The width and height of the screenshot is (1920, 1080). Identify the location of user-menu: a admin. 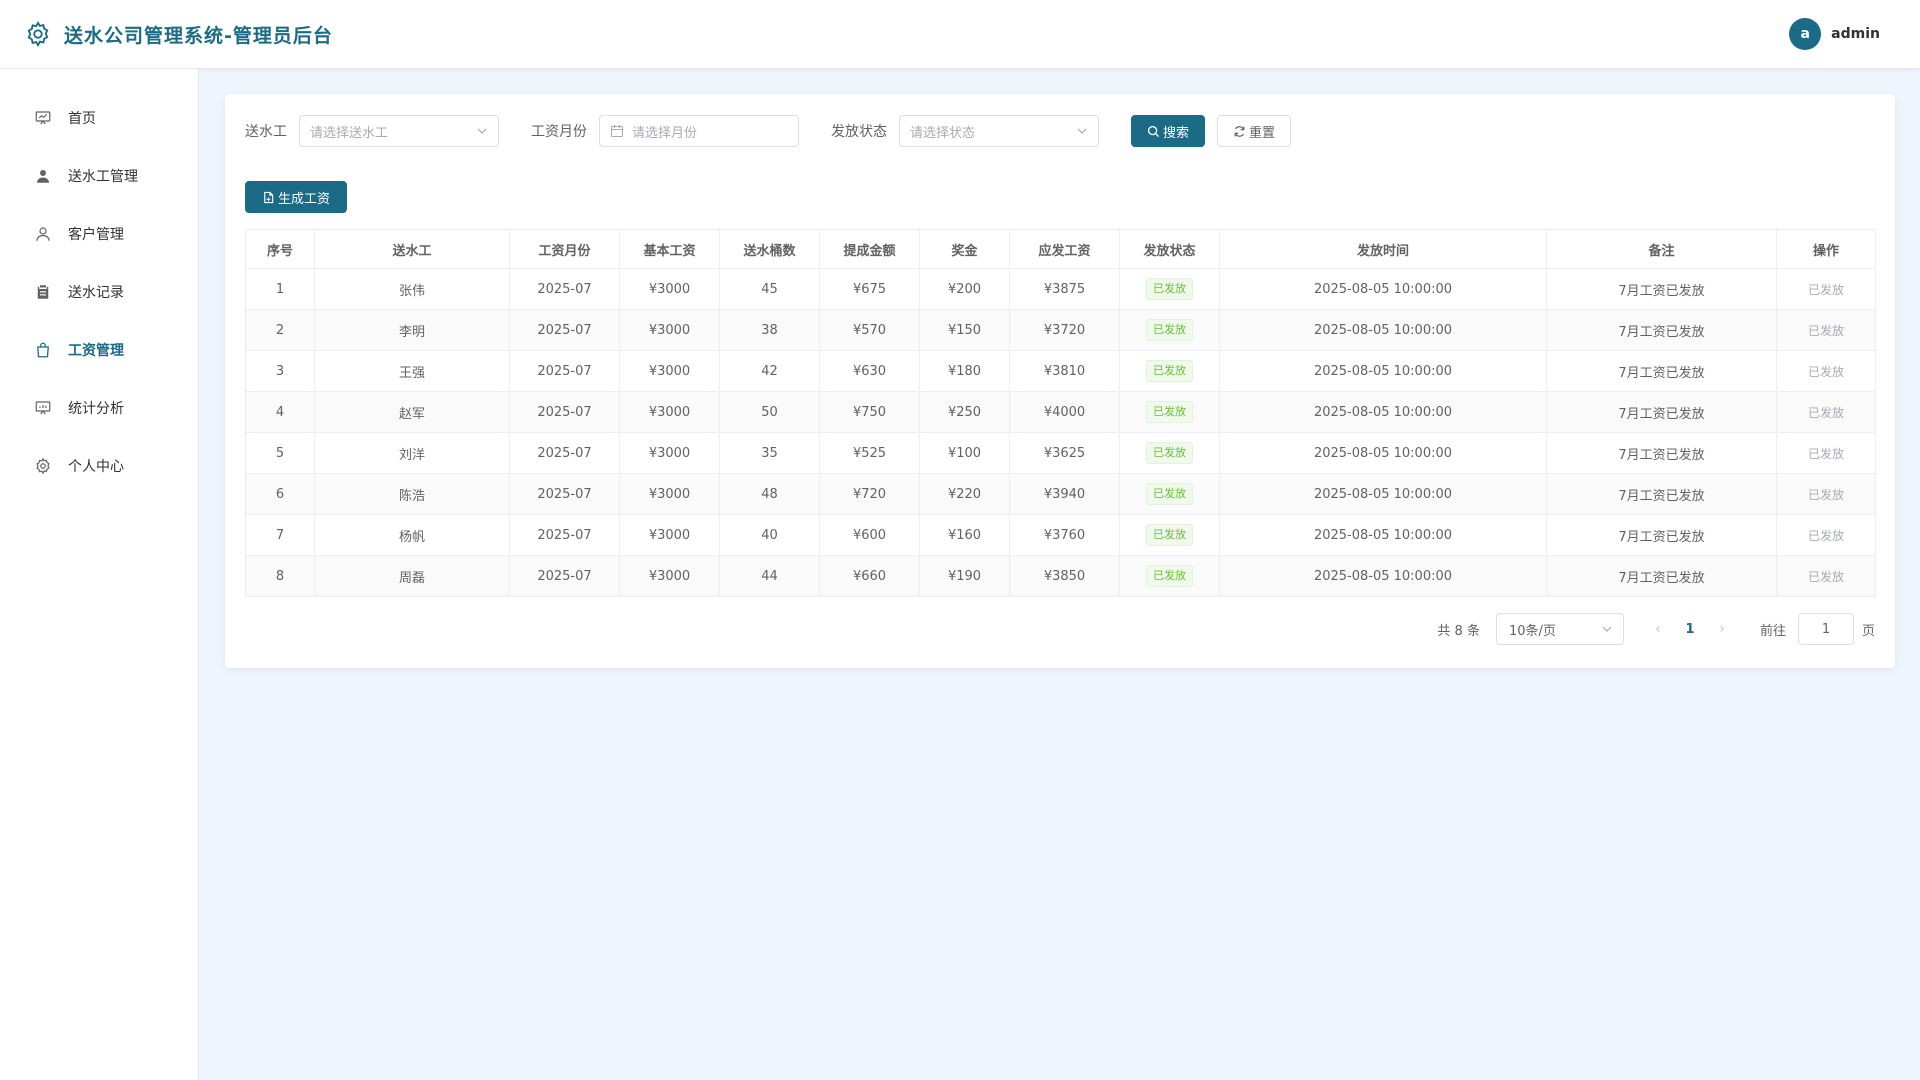
(1834, 34).